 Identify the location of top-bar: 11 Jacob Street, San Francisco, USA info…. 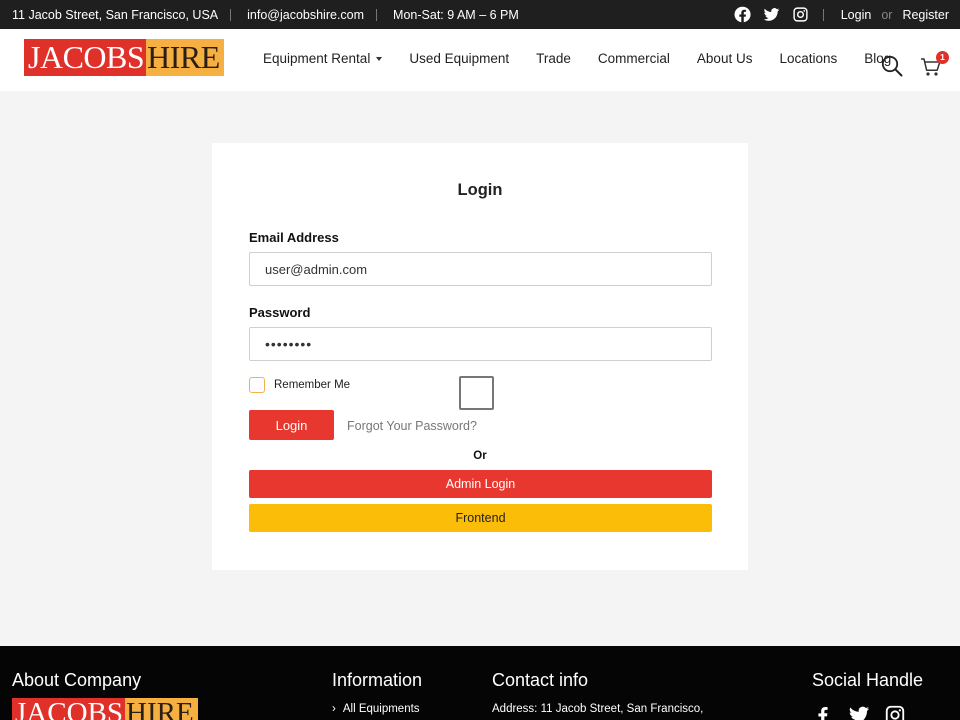
(480, 14).